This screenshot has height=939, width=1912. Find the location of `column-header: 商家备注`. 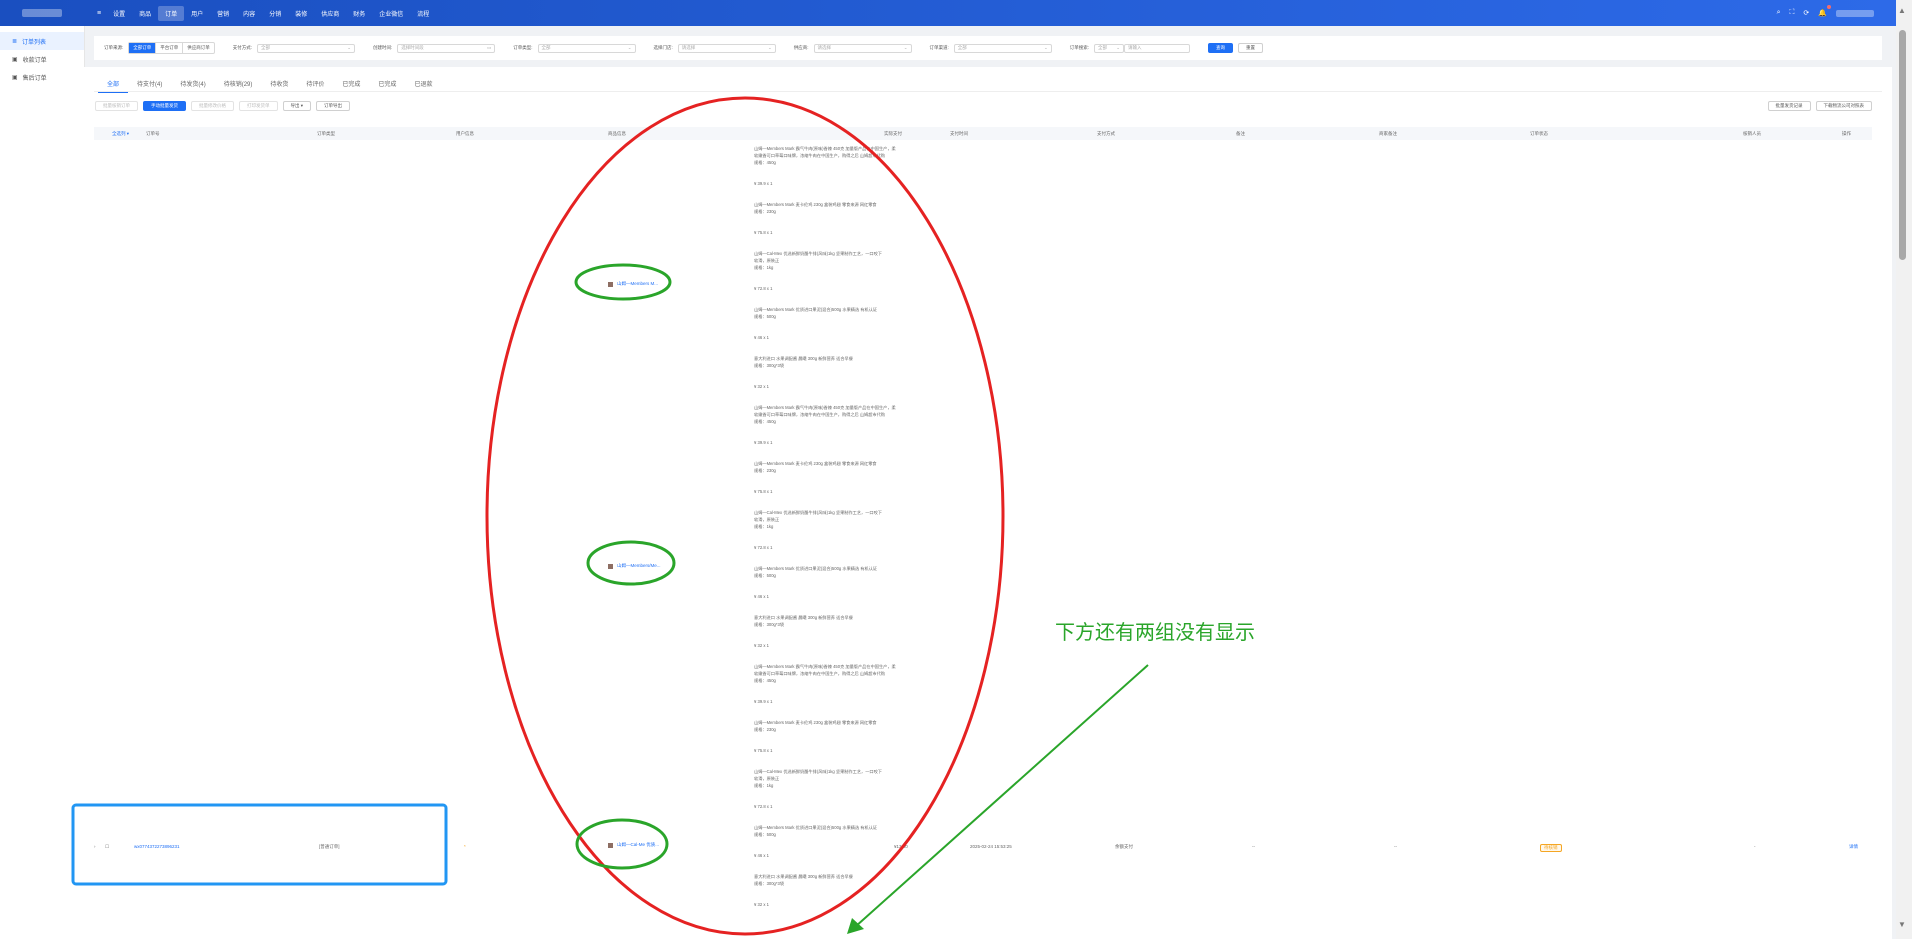

column-header: 商家备注 is located at coordinates (1388, 133).